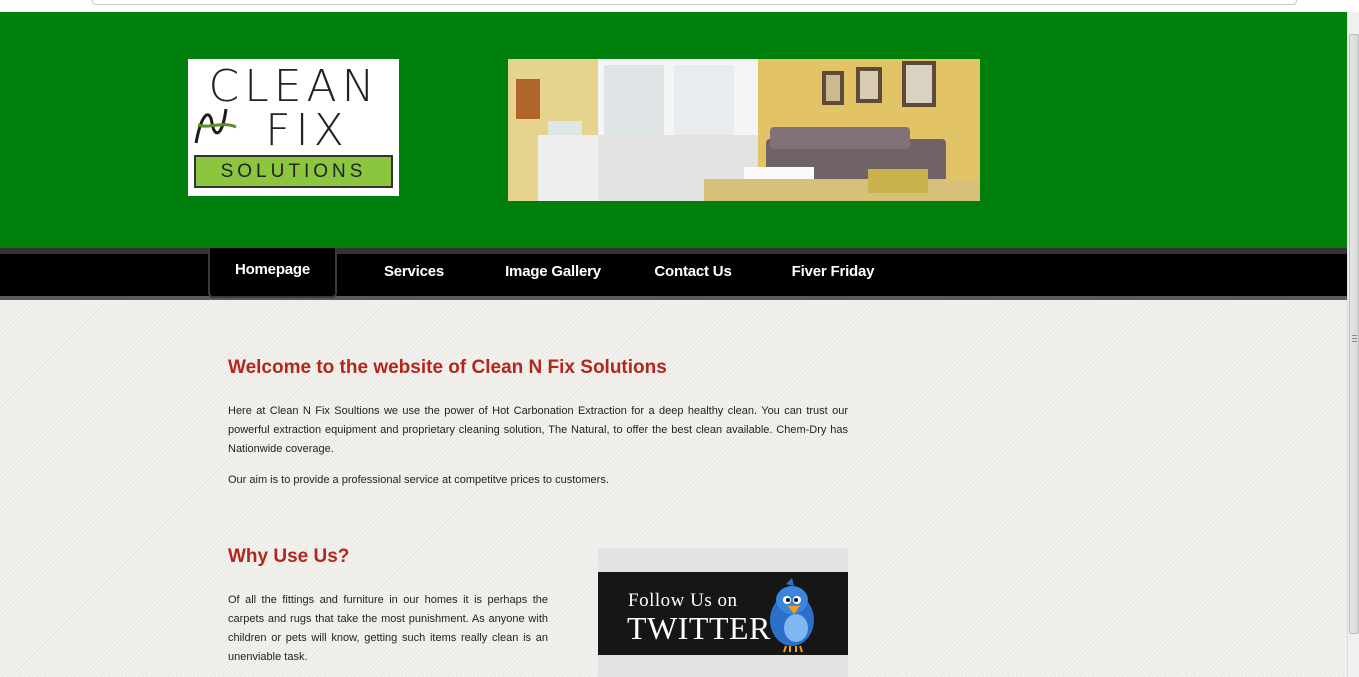 Image resolution: width=1359 pixels, height=677 pixels. I want to click on scrollbar-grip-icon, so click(1354, 335).